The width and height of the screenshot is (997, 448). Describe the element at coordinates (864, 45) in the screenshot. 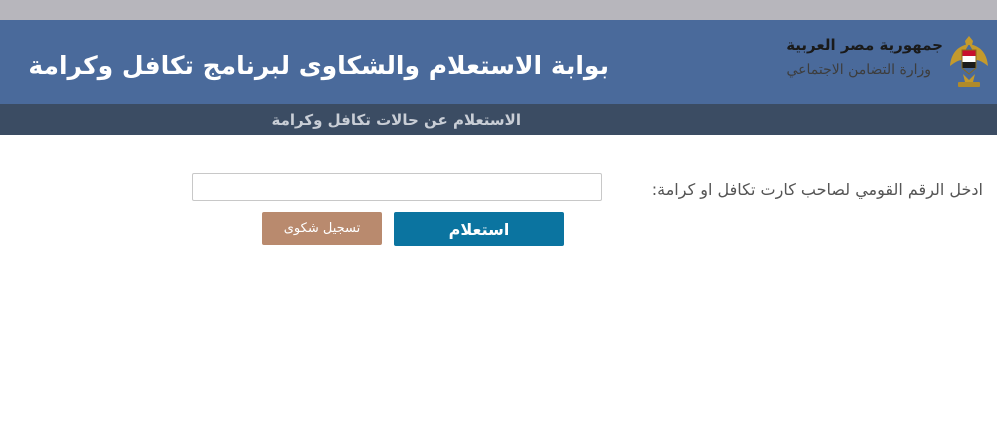

I see `country-name: جمهورية مصر العربية` at that location.